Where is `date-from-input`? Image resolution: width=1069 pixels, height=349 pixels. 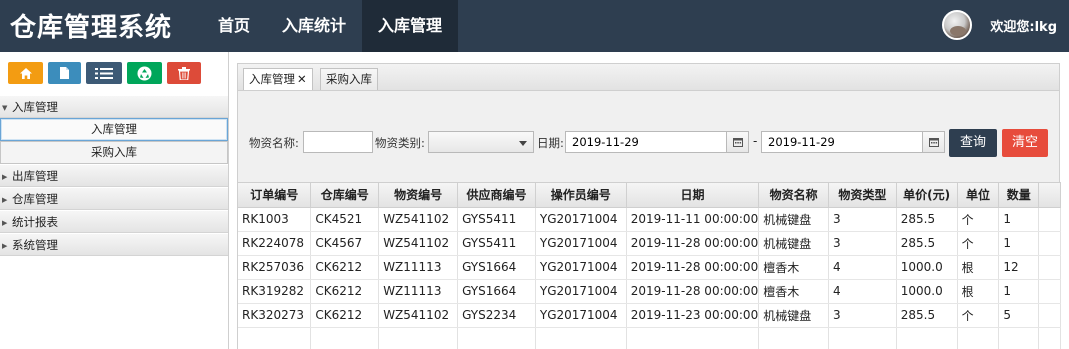
date-from-input is located at coordinates (646, 142).